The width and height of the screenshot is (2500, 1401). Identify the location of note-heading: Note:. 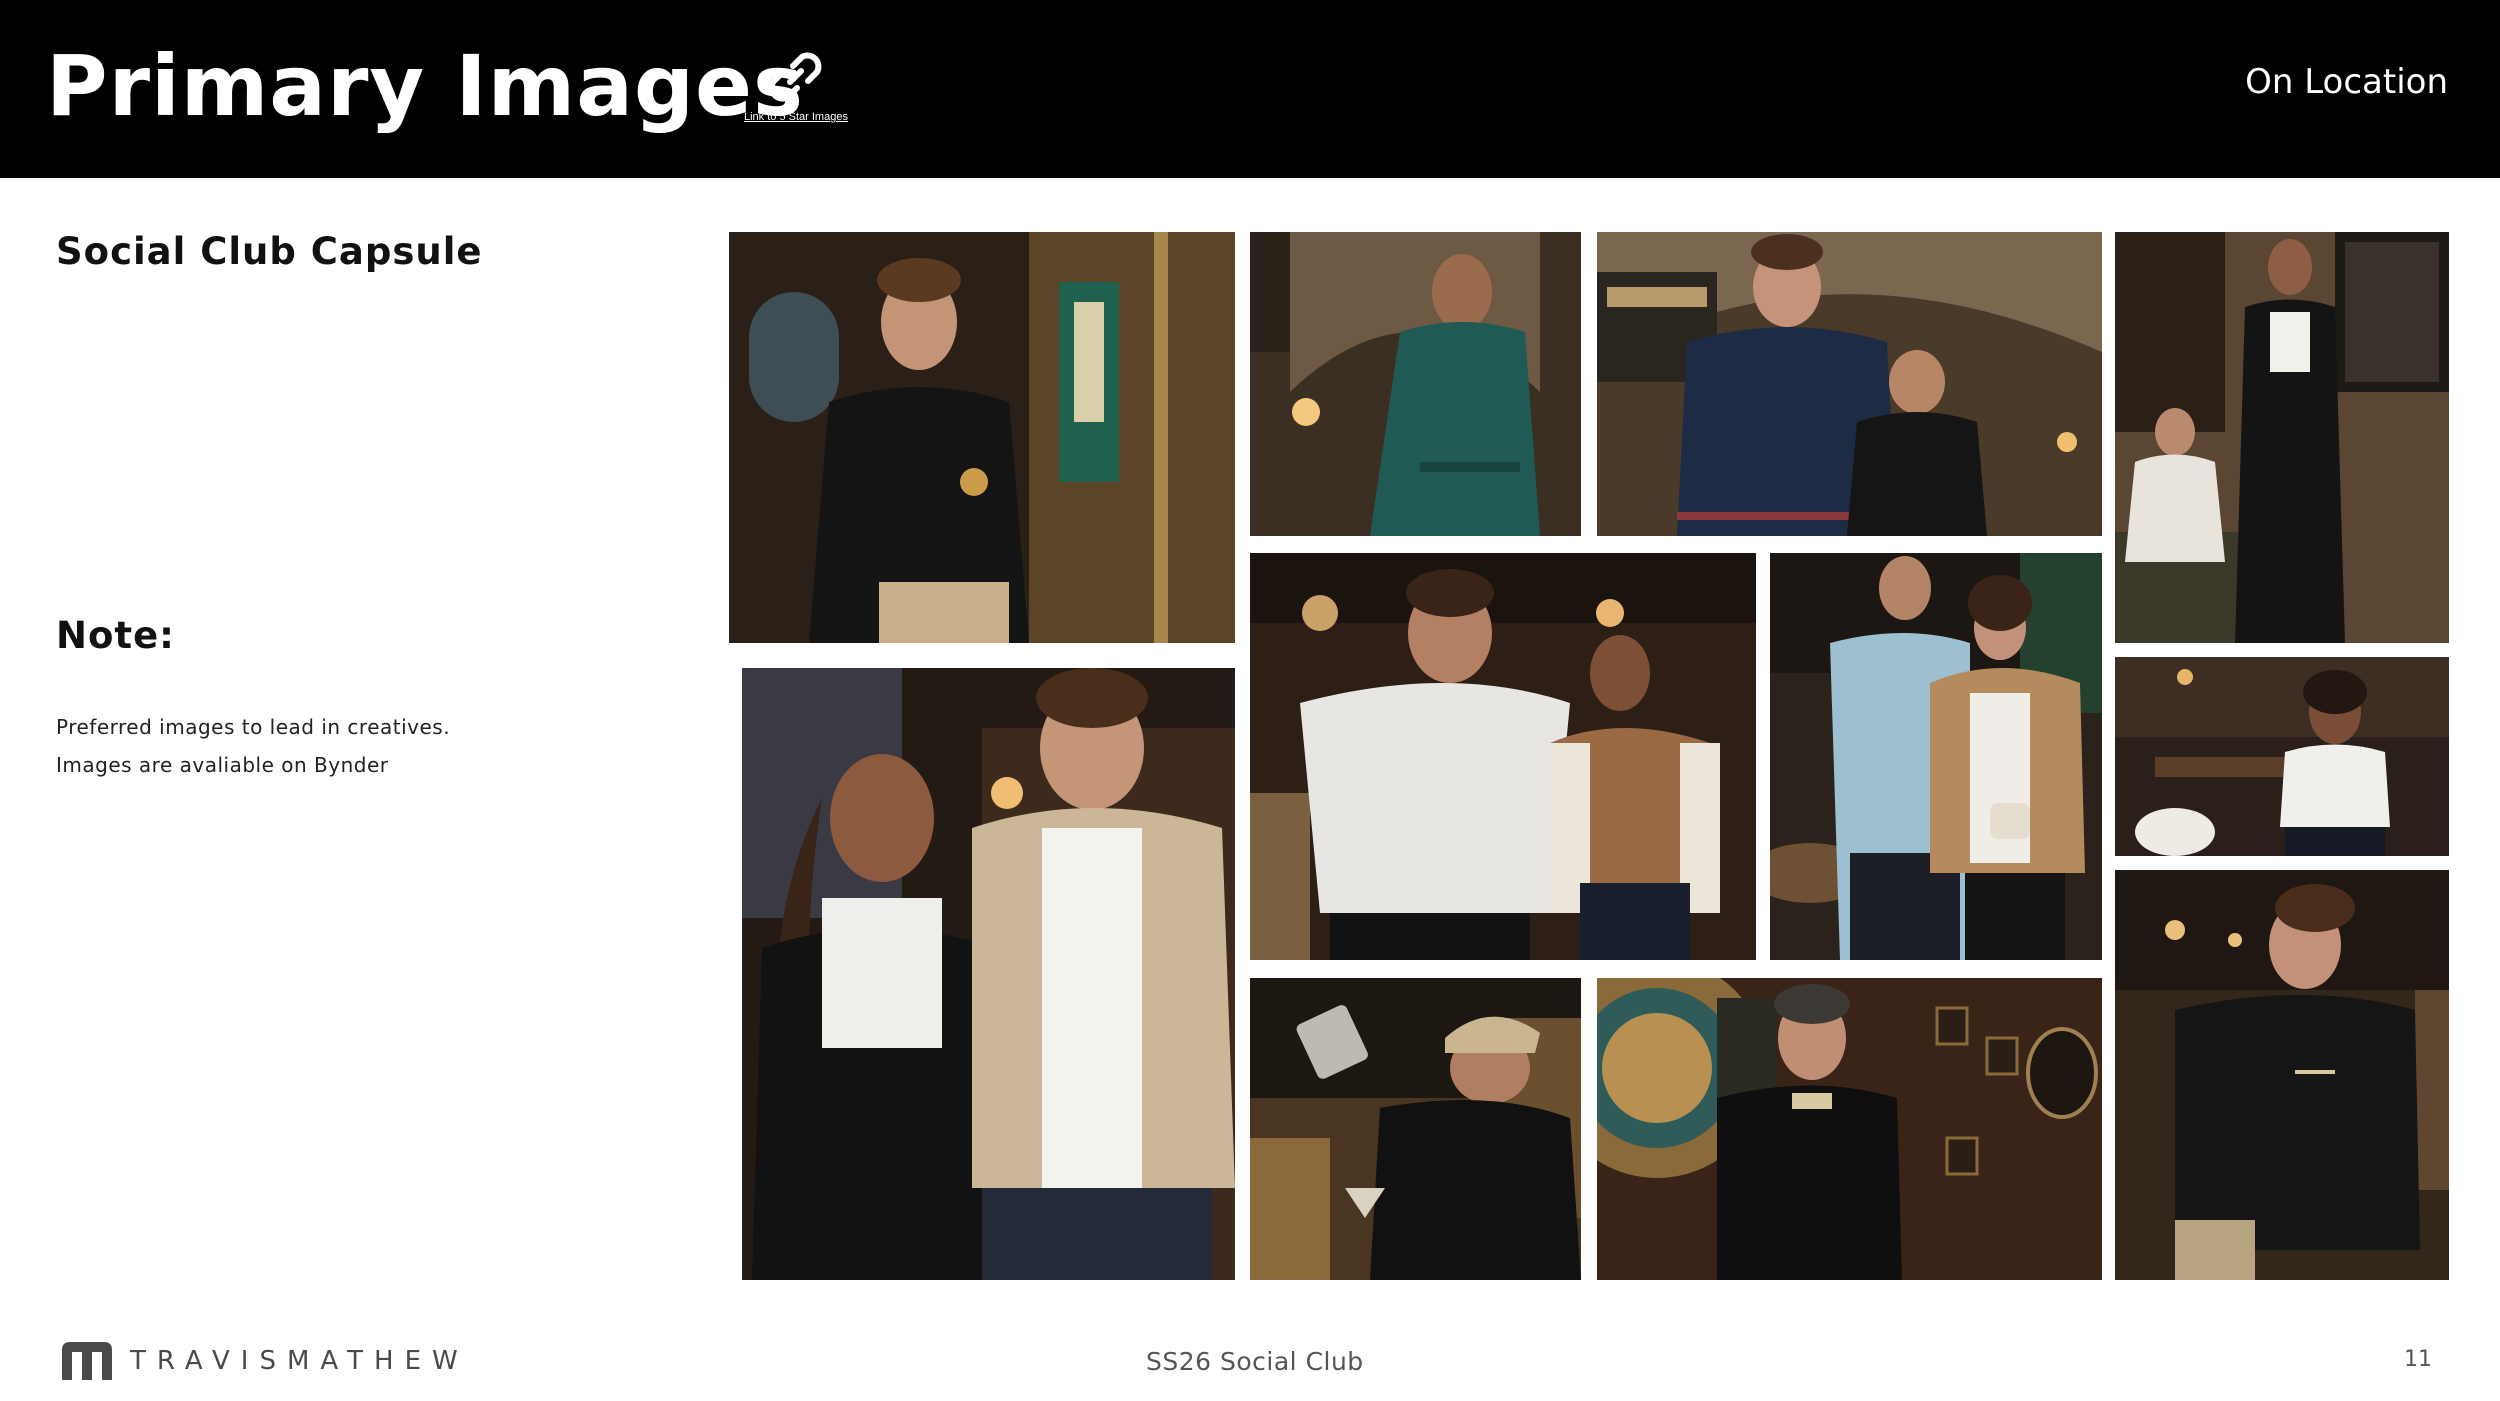
(115, 635).